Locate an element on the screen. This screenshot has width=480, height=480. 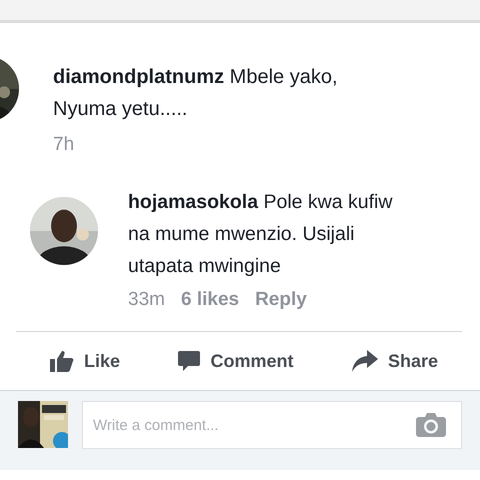
action-like-button: Like is located at coordinates (85, 361).